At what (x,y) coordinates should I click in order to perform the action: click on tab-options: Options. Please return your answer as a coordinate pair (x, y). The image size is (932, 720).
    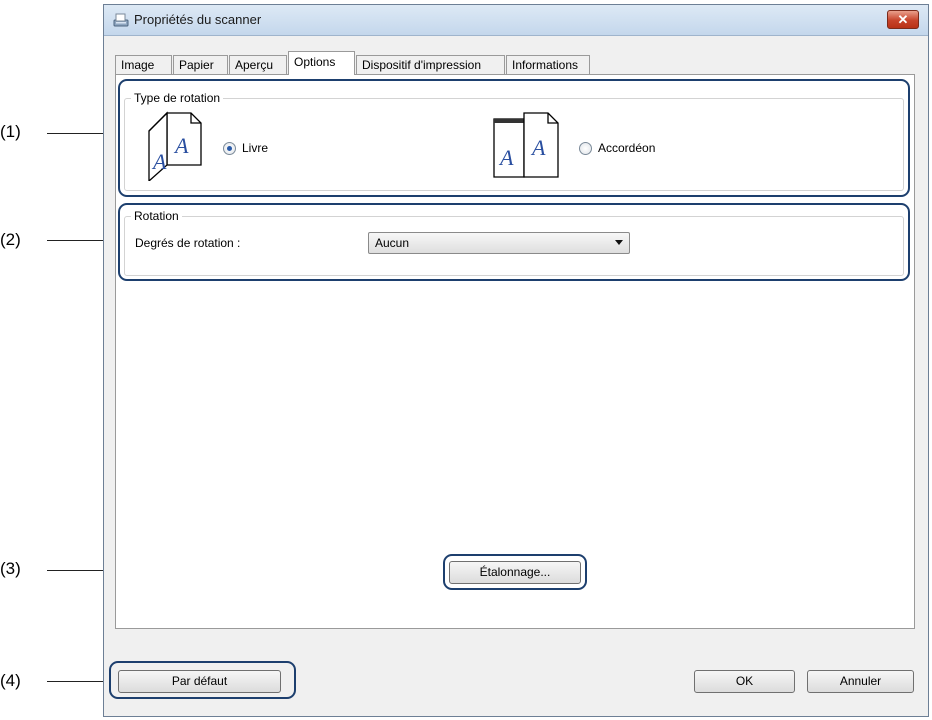
    Looking at the image, I should click on (321, 63).